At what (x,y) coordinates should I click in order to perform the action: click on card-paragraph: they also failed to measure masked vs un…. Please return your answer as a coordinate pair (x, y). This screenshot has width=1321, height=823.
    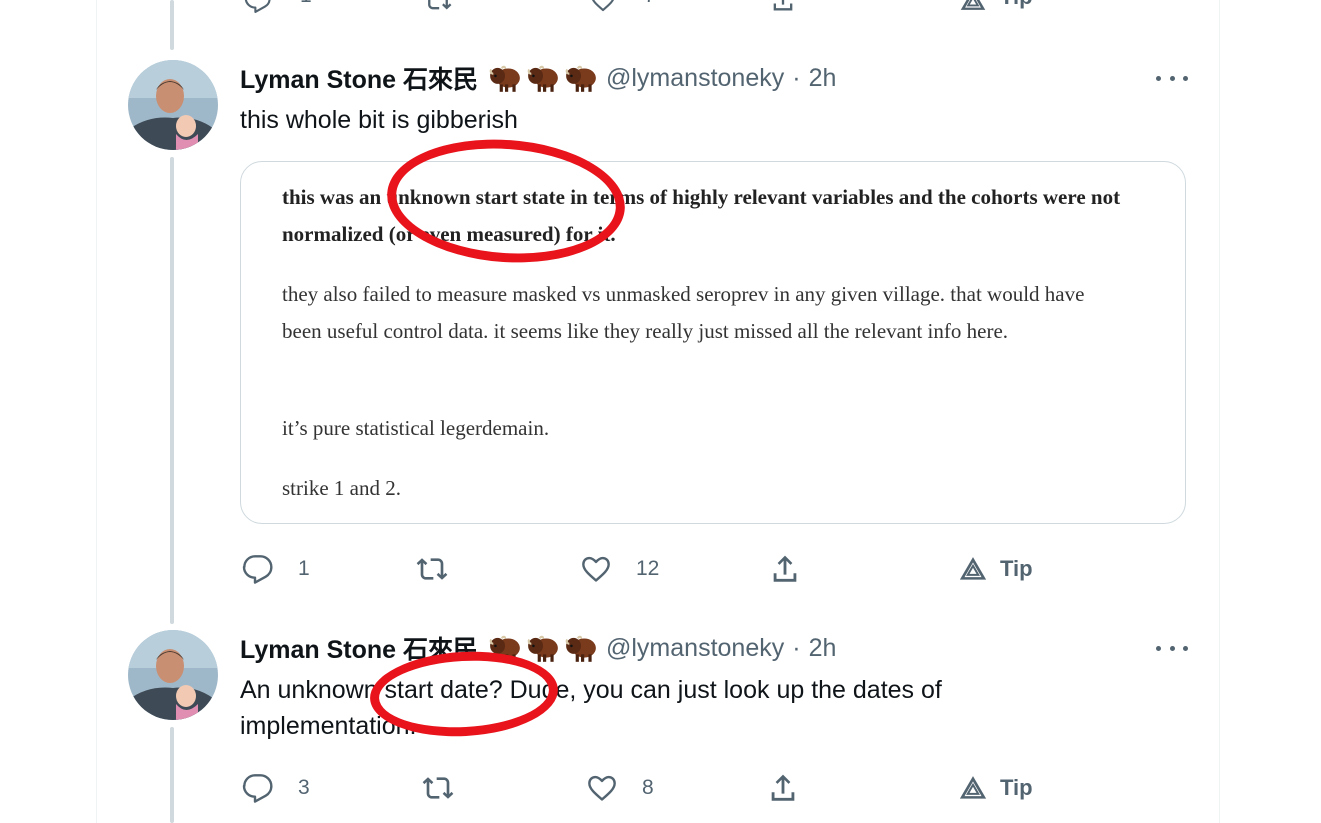
    Looking at the image, I should click on (683, 312).